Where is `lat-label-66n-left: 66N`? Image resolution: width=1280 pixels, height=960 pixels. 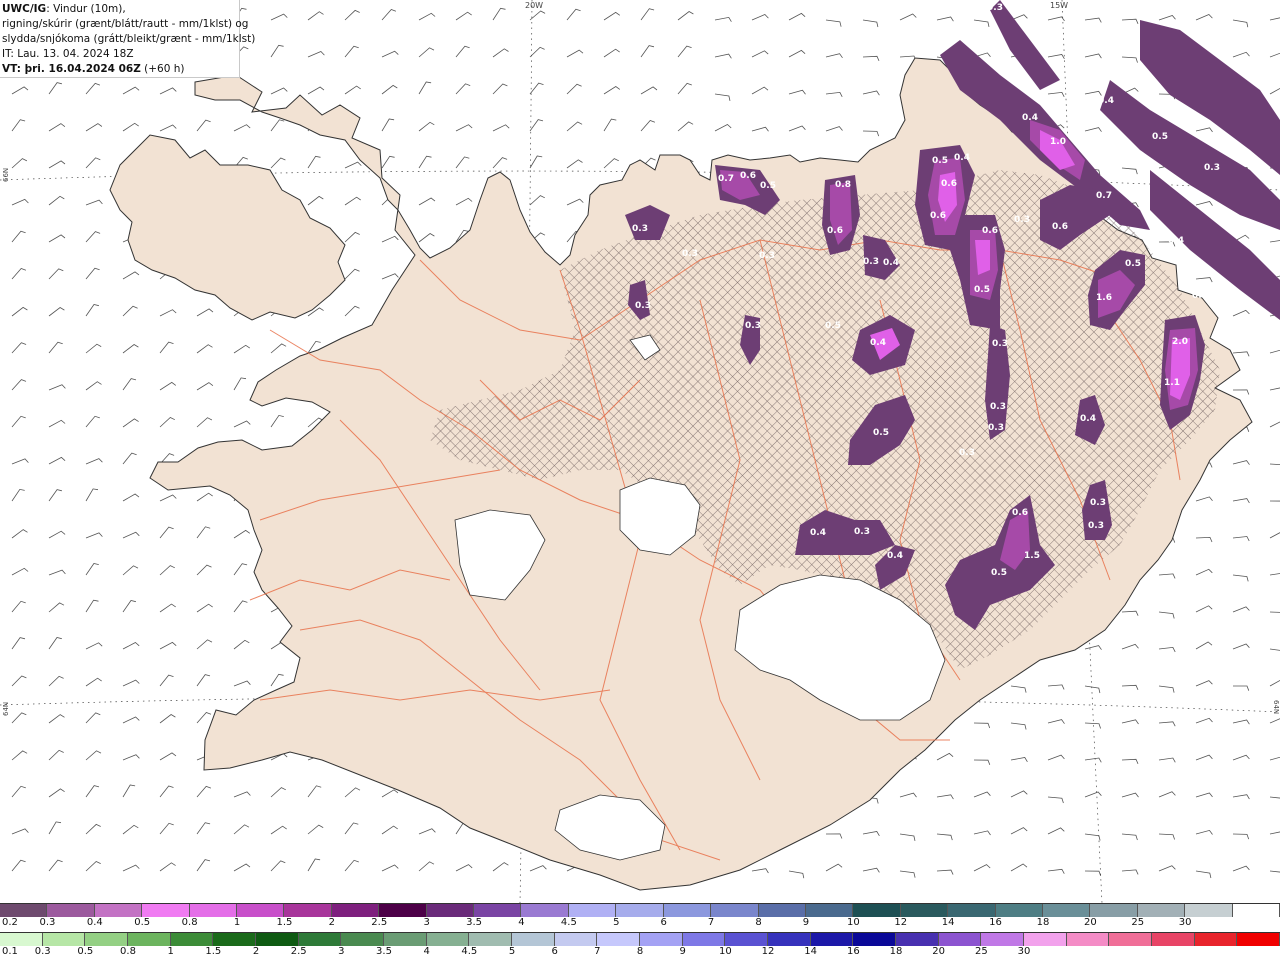
lat-label-66n-left: 66N is located at coordinates (6, 175).